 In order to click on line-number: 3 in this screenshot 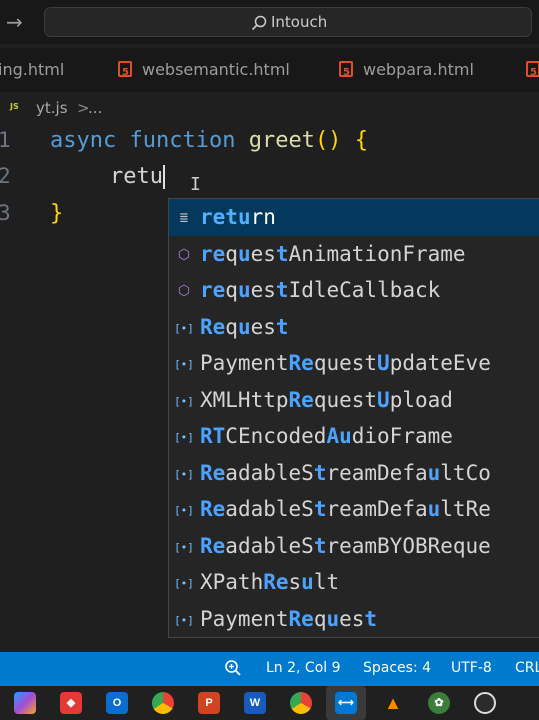, I will do `click(5, 213)`.